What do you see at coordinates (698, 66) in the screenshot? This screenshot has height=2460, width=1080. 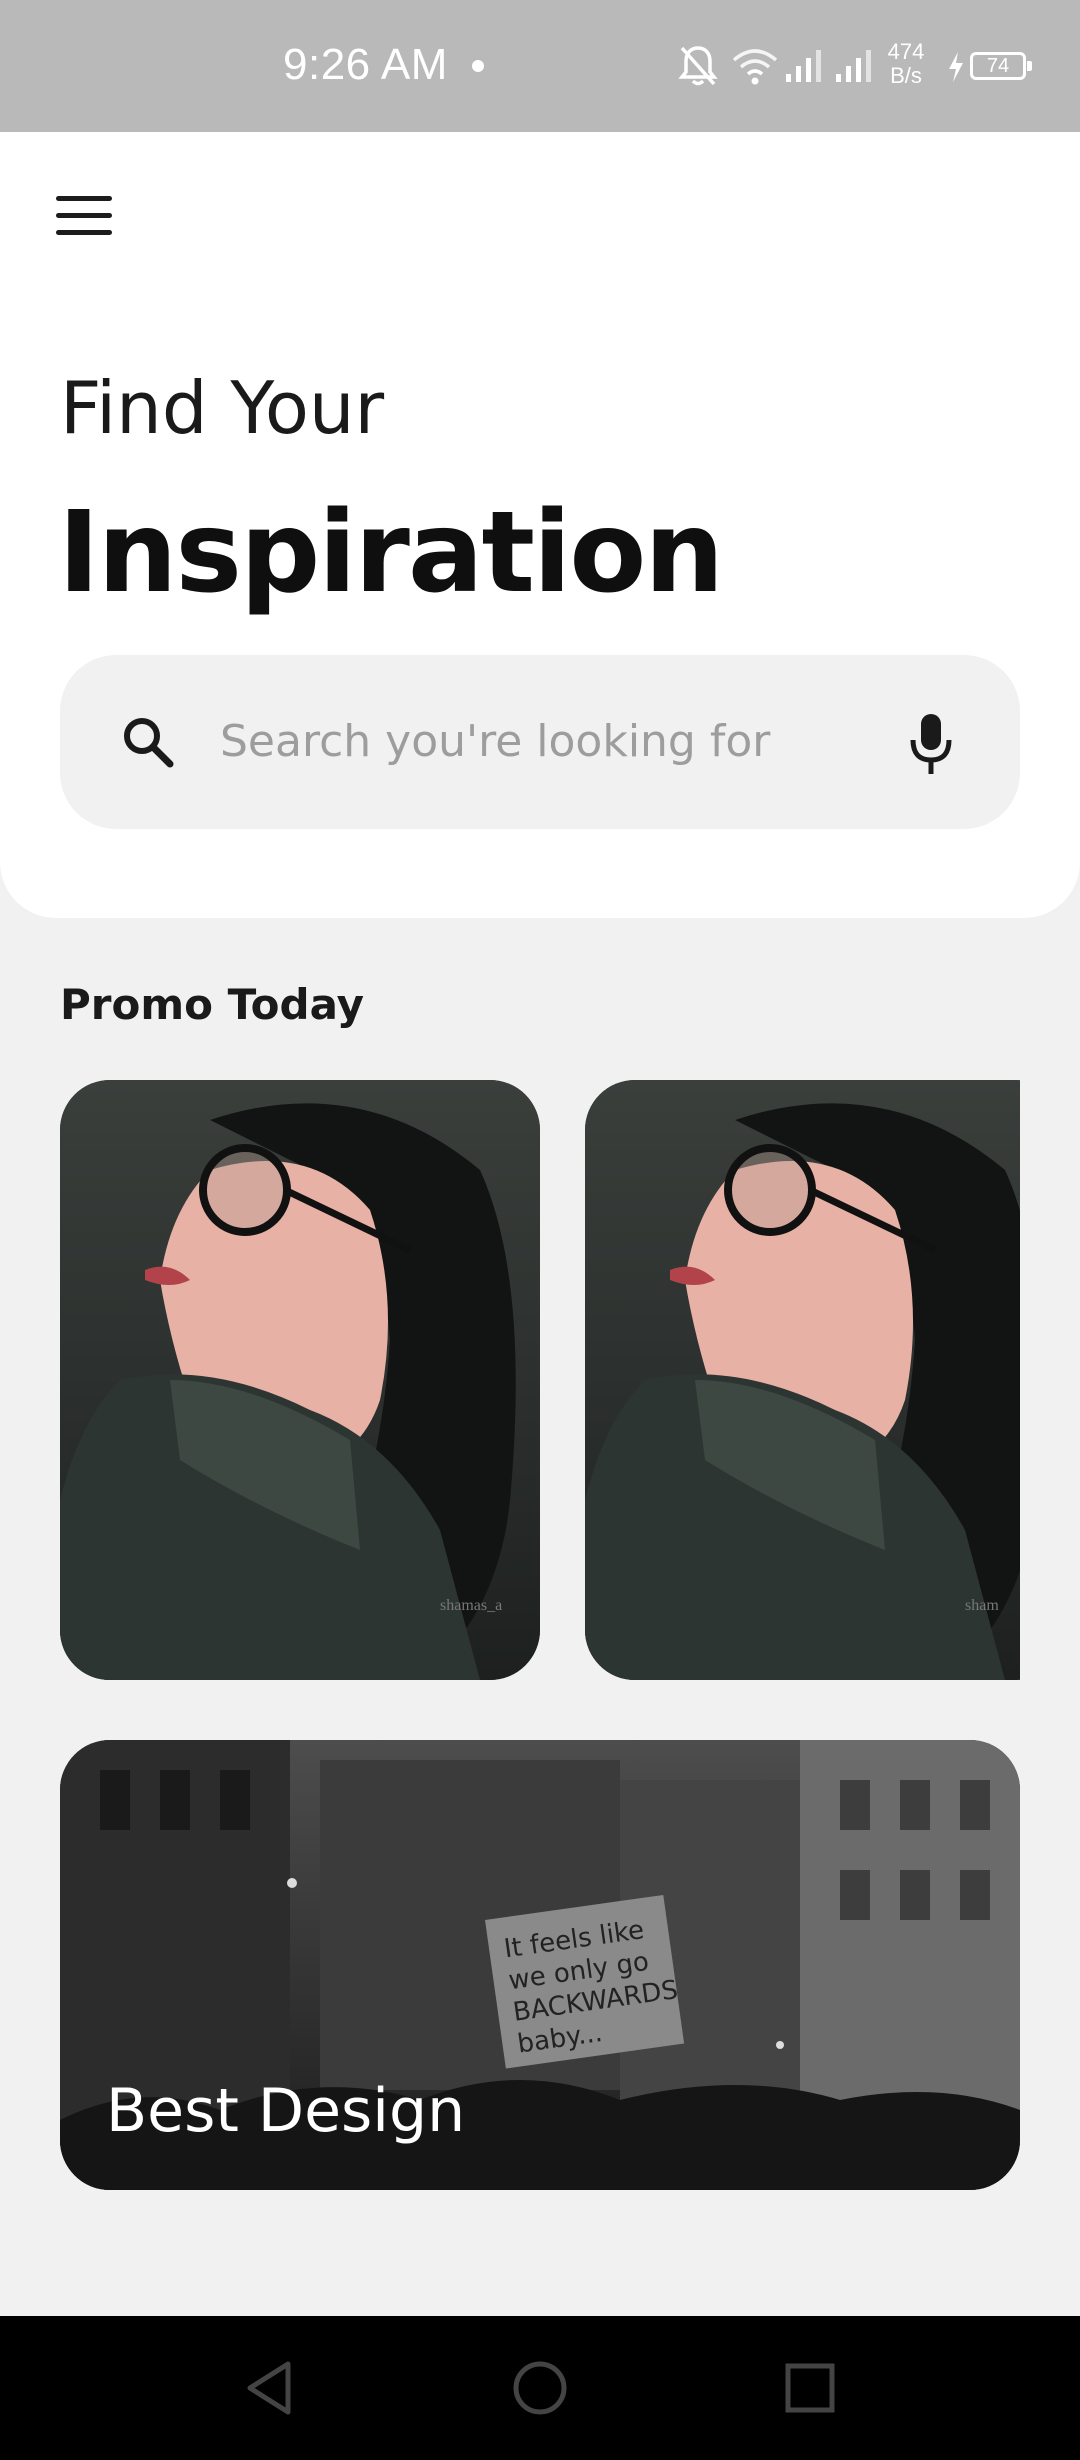 I see `notifications-off-icon` at bounding box center [698, 66].